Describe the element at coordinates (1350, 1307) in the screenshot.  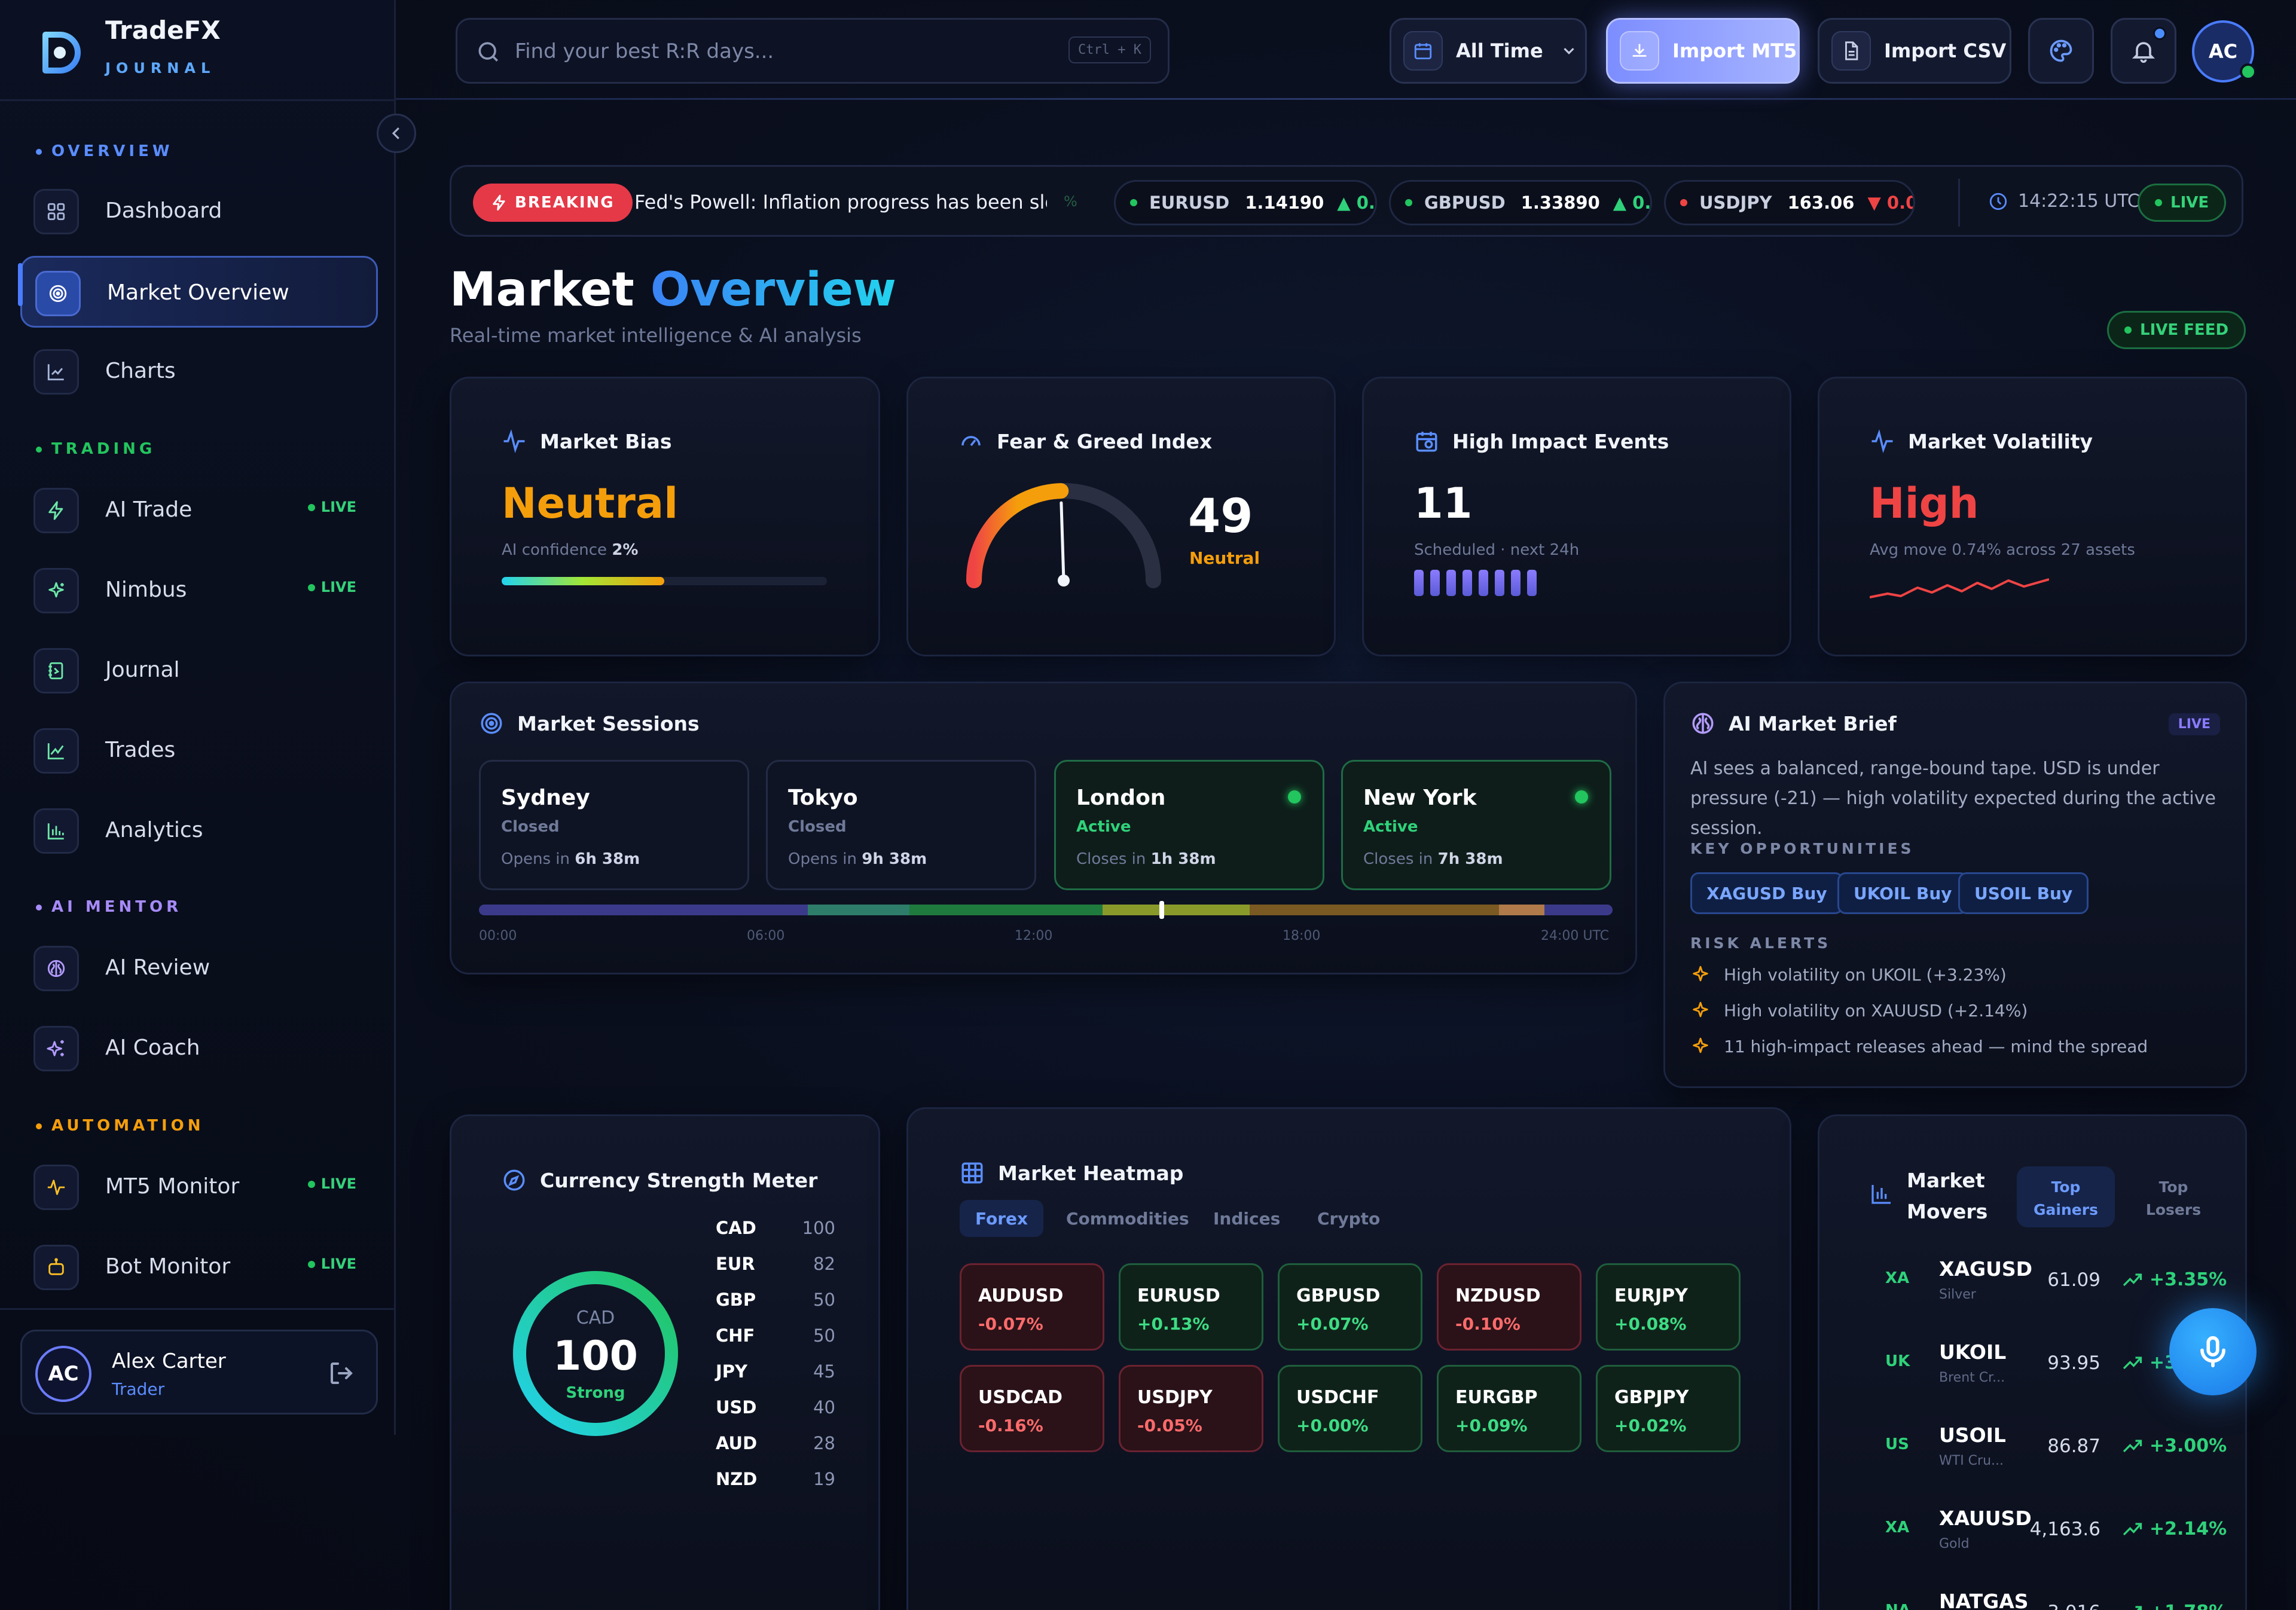
I see `heatmap-cell: GBPUSD +0.07%` at that location.